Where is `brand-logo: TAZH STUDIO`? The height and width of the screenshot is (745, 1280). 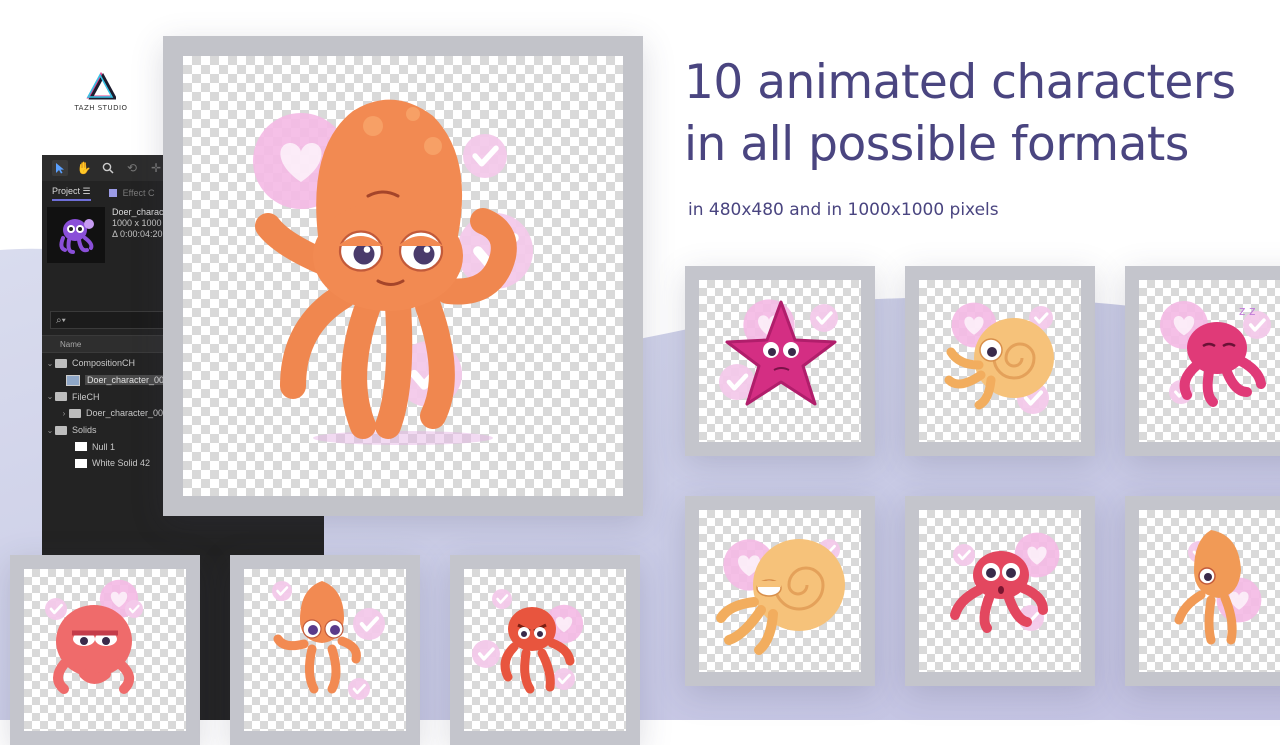
brand-logo: TAZH STUDIO is located at coordinates (101, 92).